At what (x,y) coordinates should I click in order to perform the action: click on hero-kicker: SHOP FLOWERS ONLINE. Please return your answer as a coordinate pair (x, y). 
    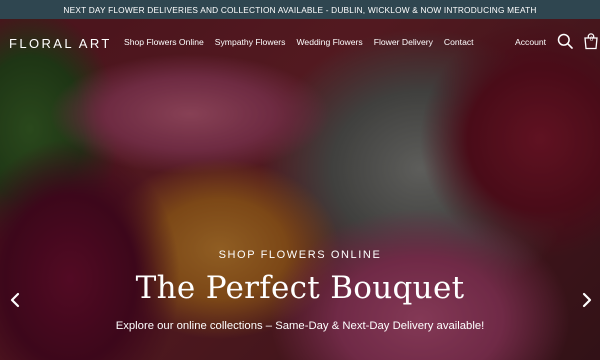
    Looking at the image, I should click on (300, 255).